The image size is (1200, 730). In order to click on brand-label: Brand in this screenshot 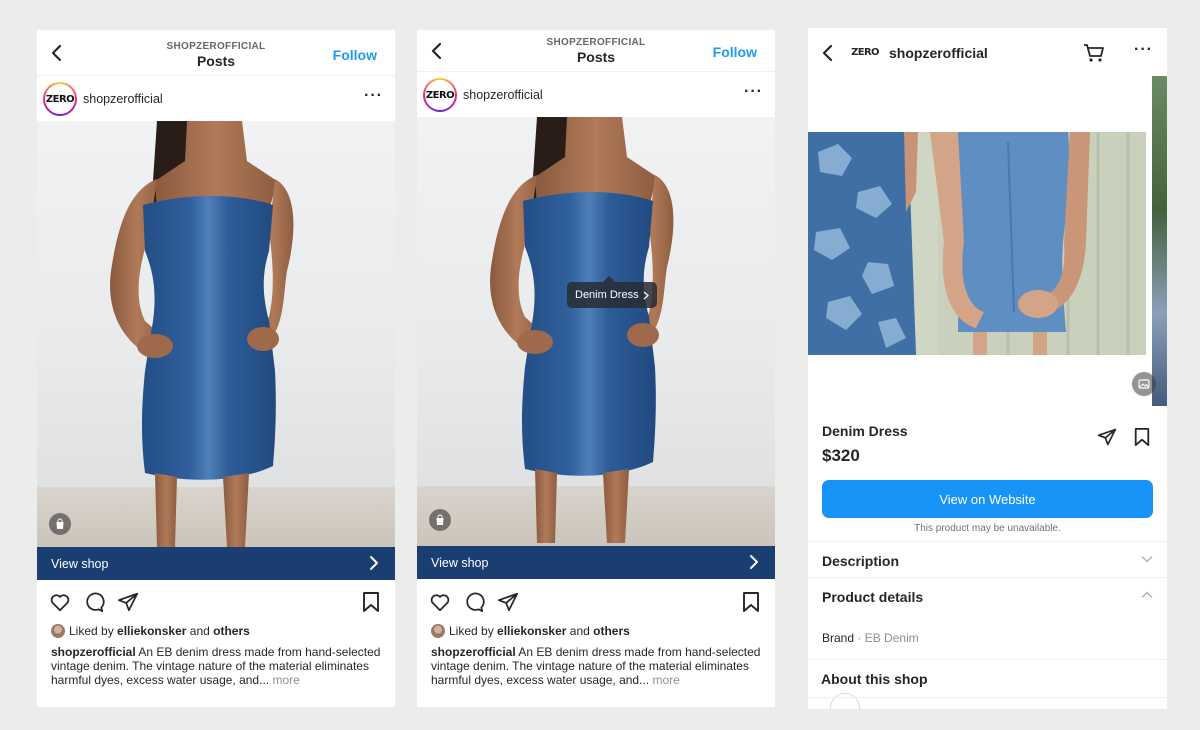, I will do `click(838, 638)`.